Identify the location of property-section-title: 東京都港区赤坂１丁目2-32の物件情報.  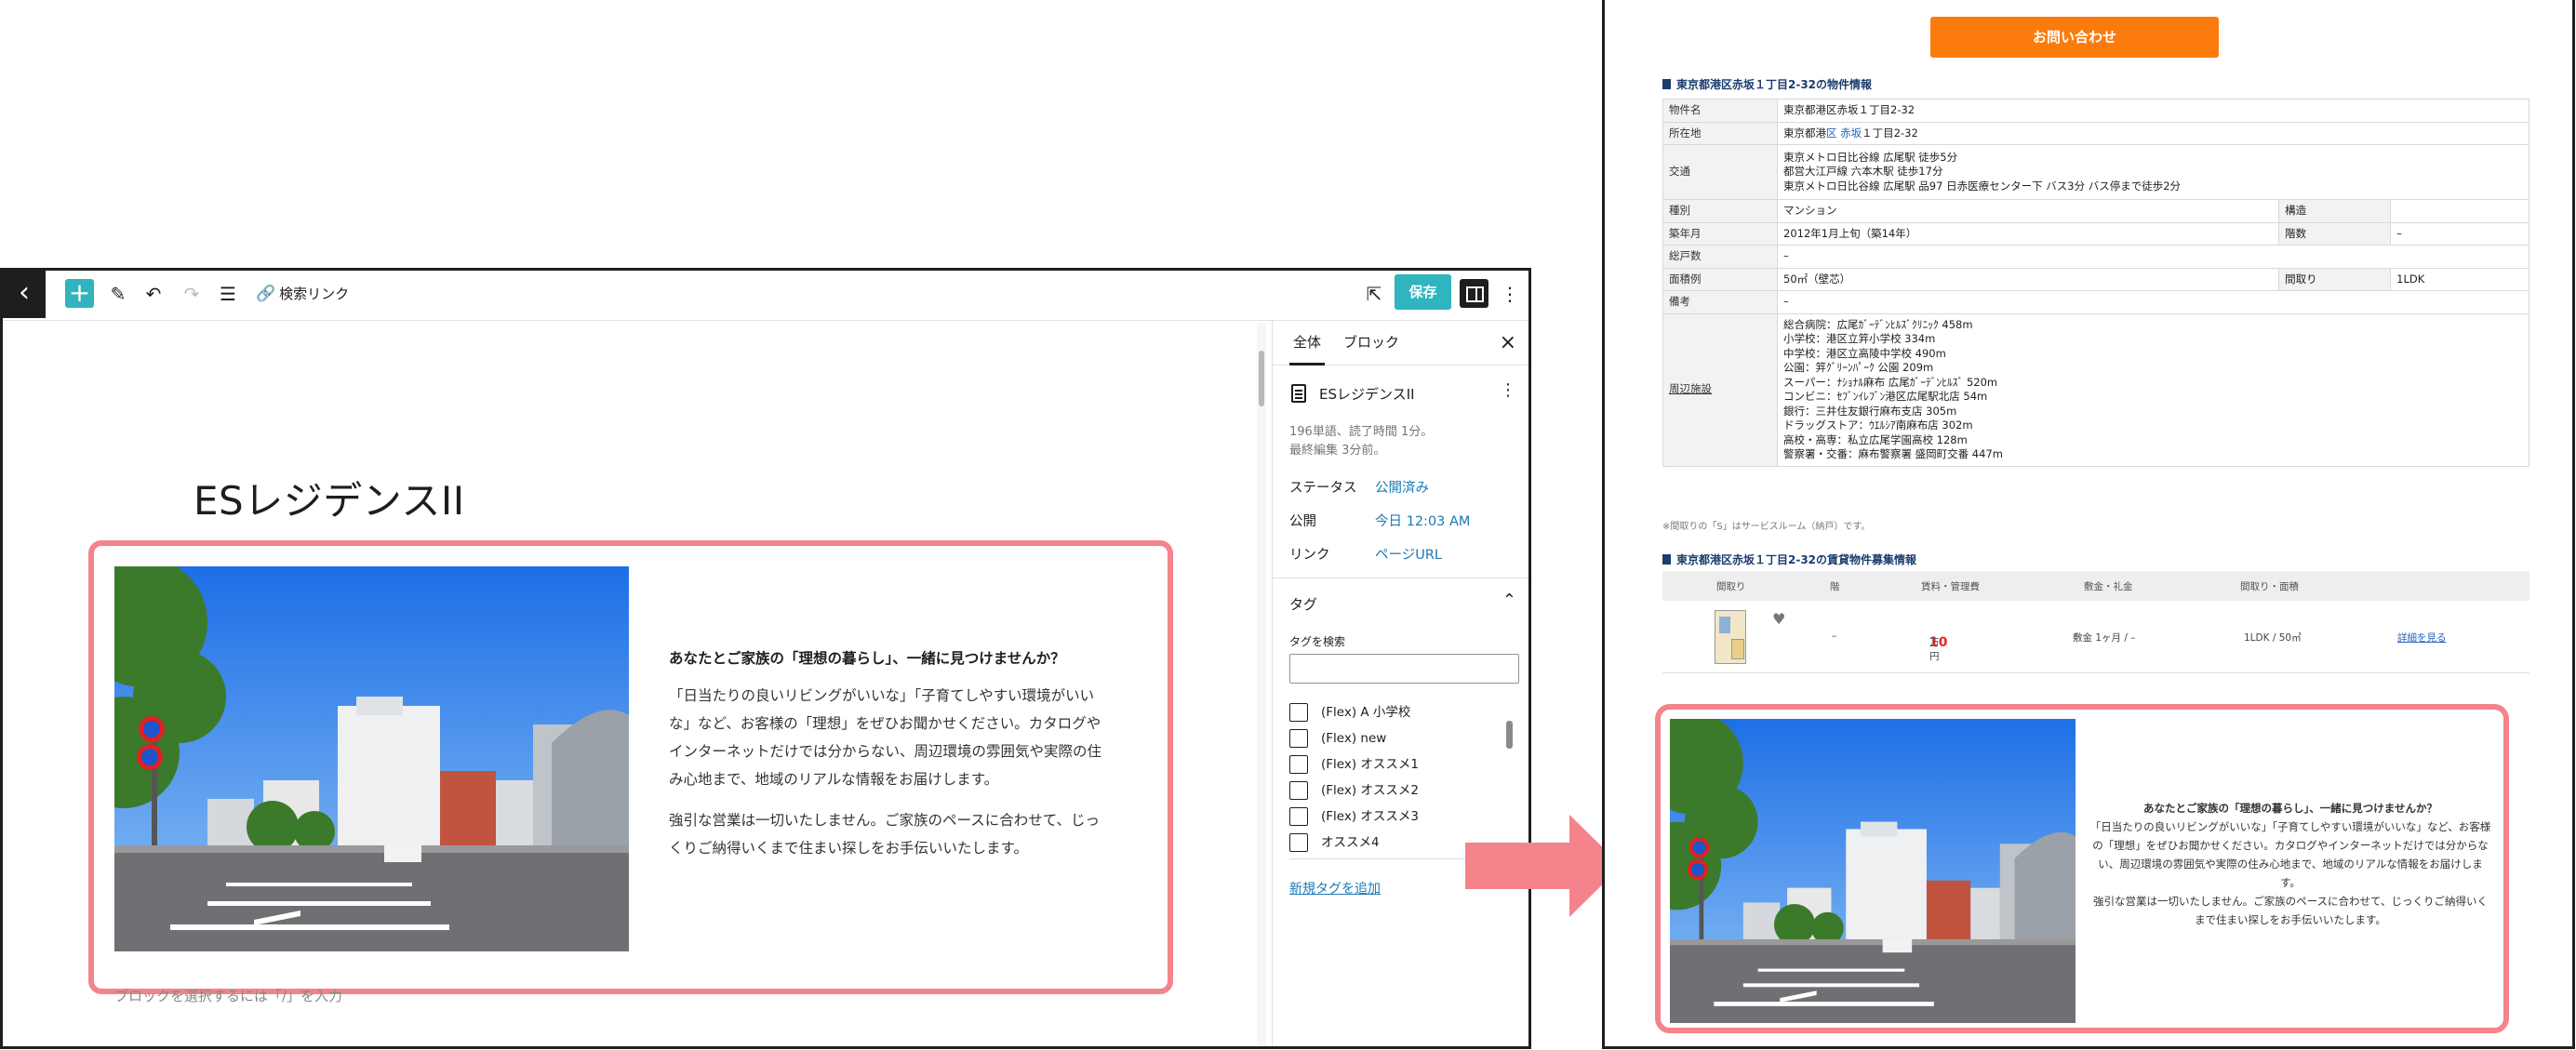
(1767, 84).